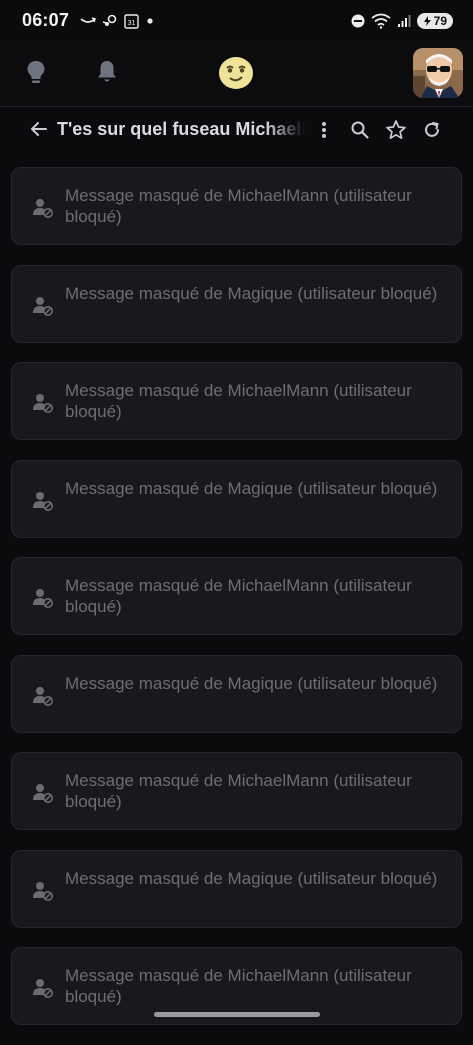 The image size is (473, 1045). Describe the element at coordinates (117, 21) in the screenshot. I see `status-left-icons: 31` at that location.